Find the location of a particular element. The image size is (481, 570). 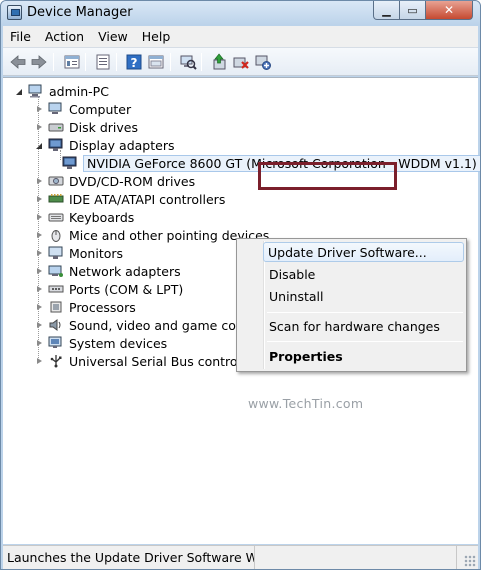

tree-category-universal-serial-bus-controlle: Universal Serial Bus controllers is located at coordinates (149, 361).